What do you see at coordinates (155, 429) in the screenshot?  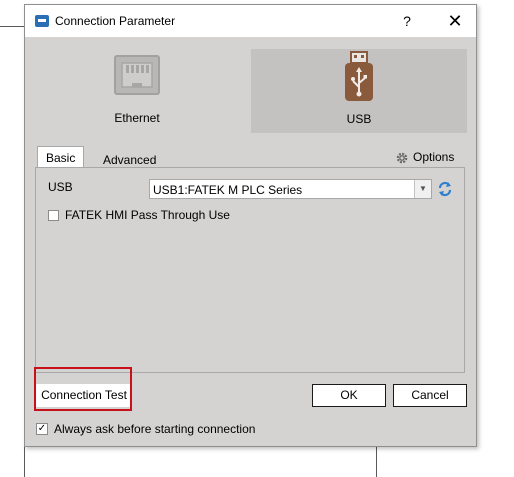 I see `always-ask-label: Always ask before starting connection` at bounding box center [155, 429].